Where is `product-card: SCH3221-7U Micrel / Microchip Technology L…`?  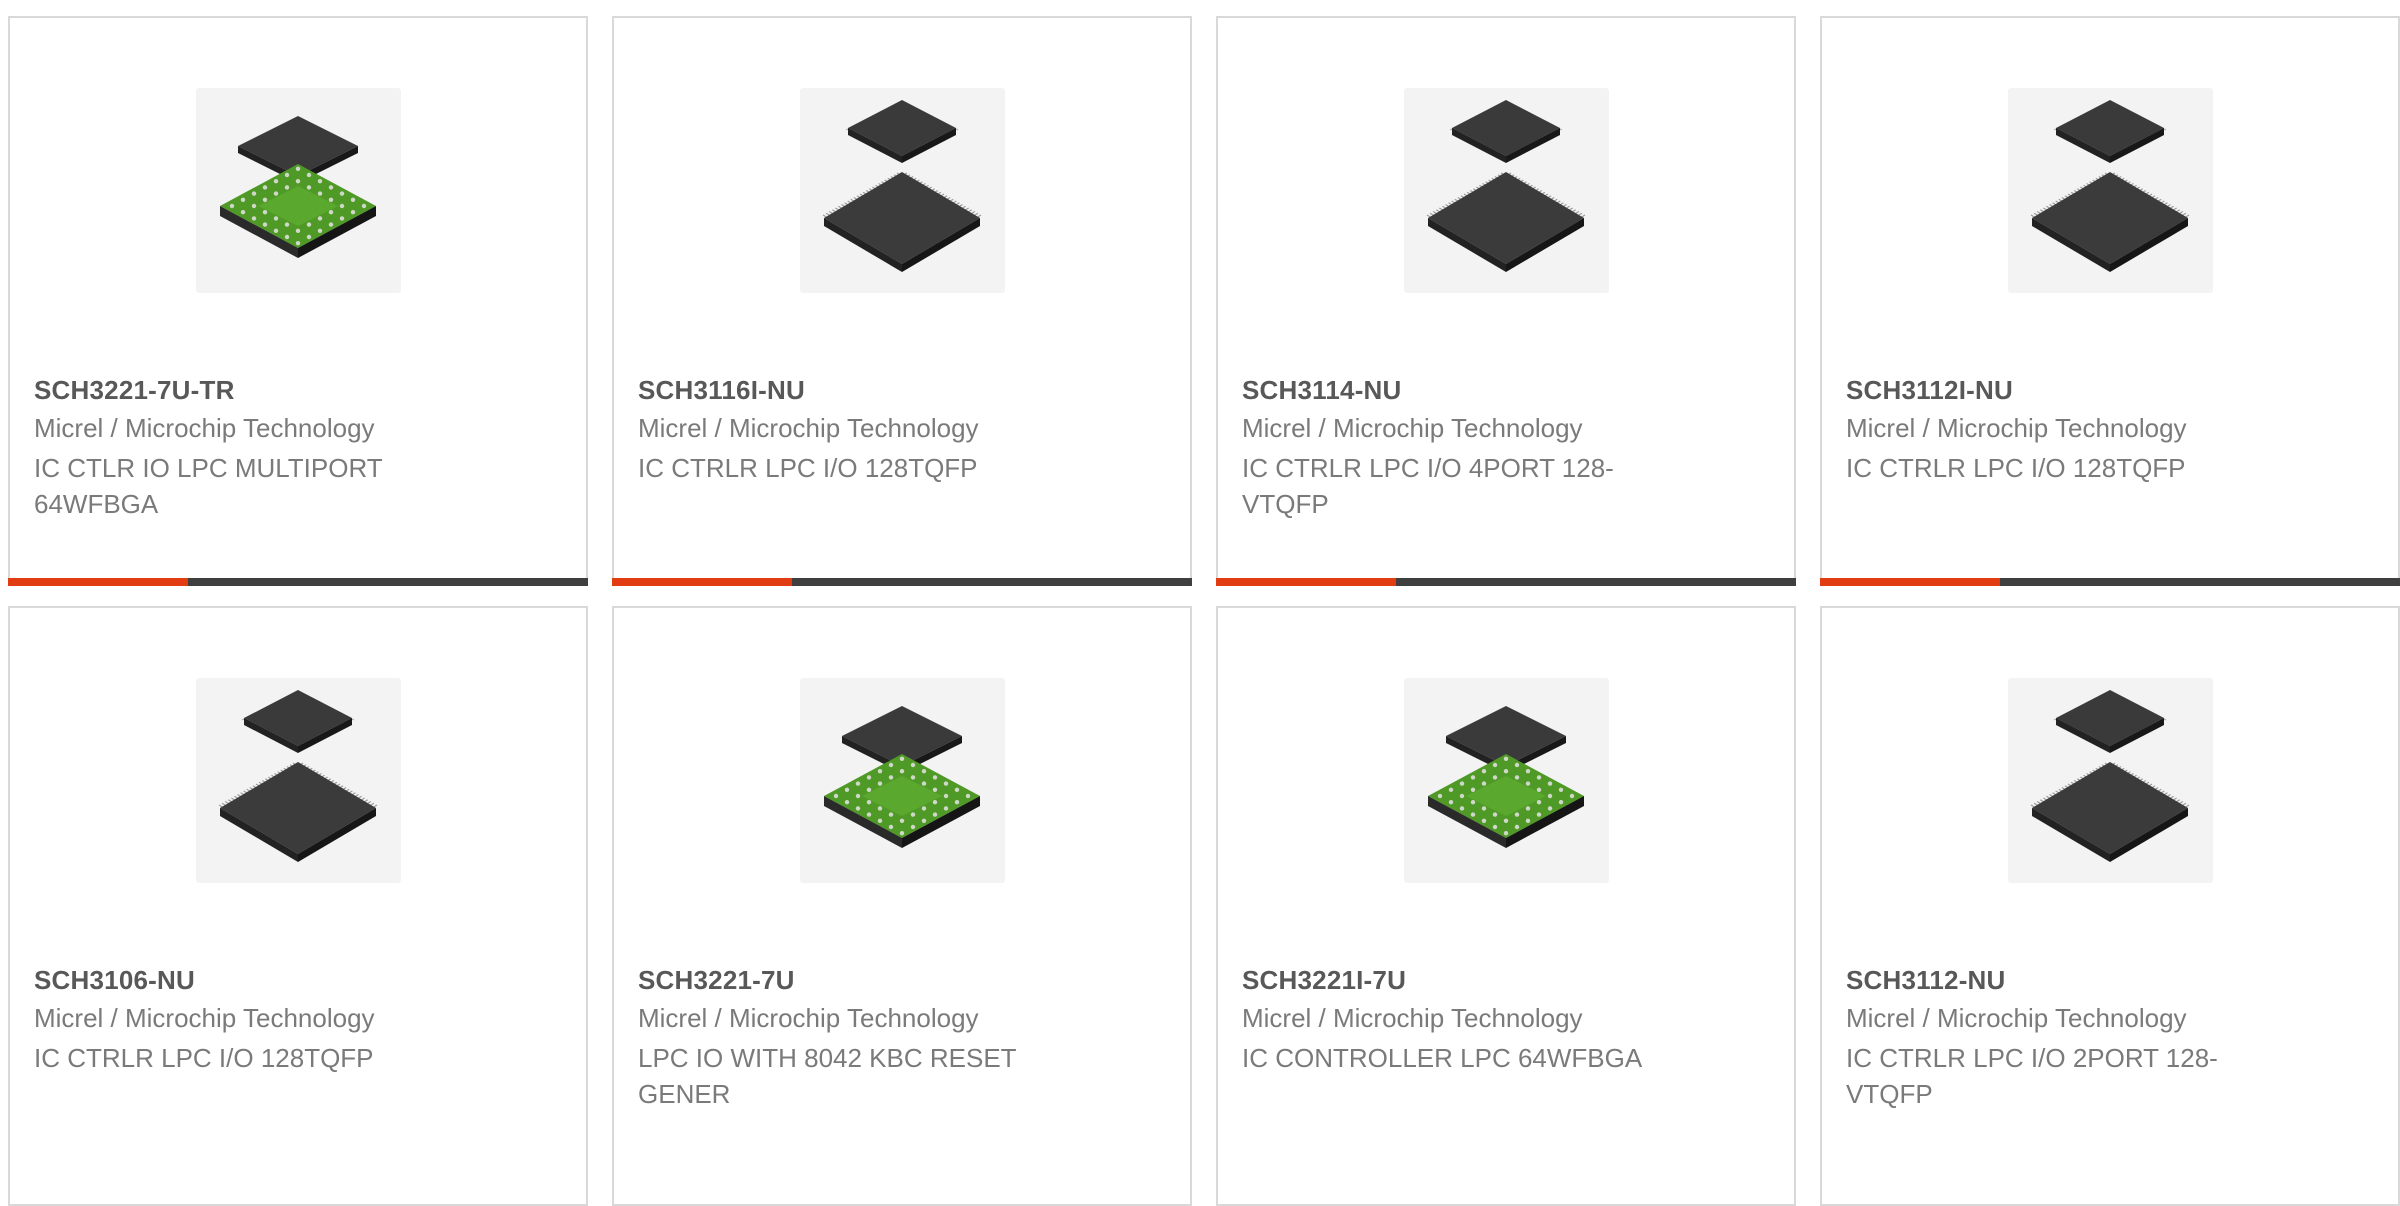 product-card: SCH3221-7U Micrel / Microchip Technology L… is located at coordinates (902, 906).